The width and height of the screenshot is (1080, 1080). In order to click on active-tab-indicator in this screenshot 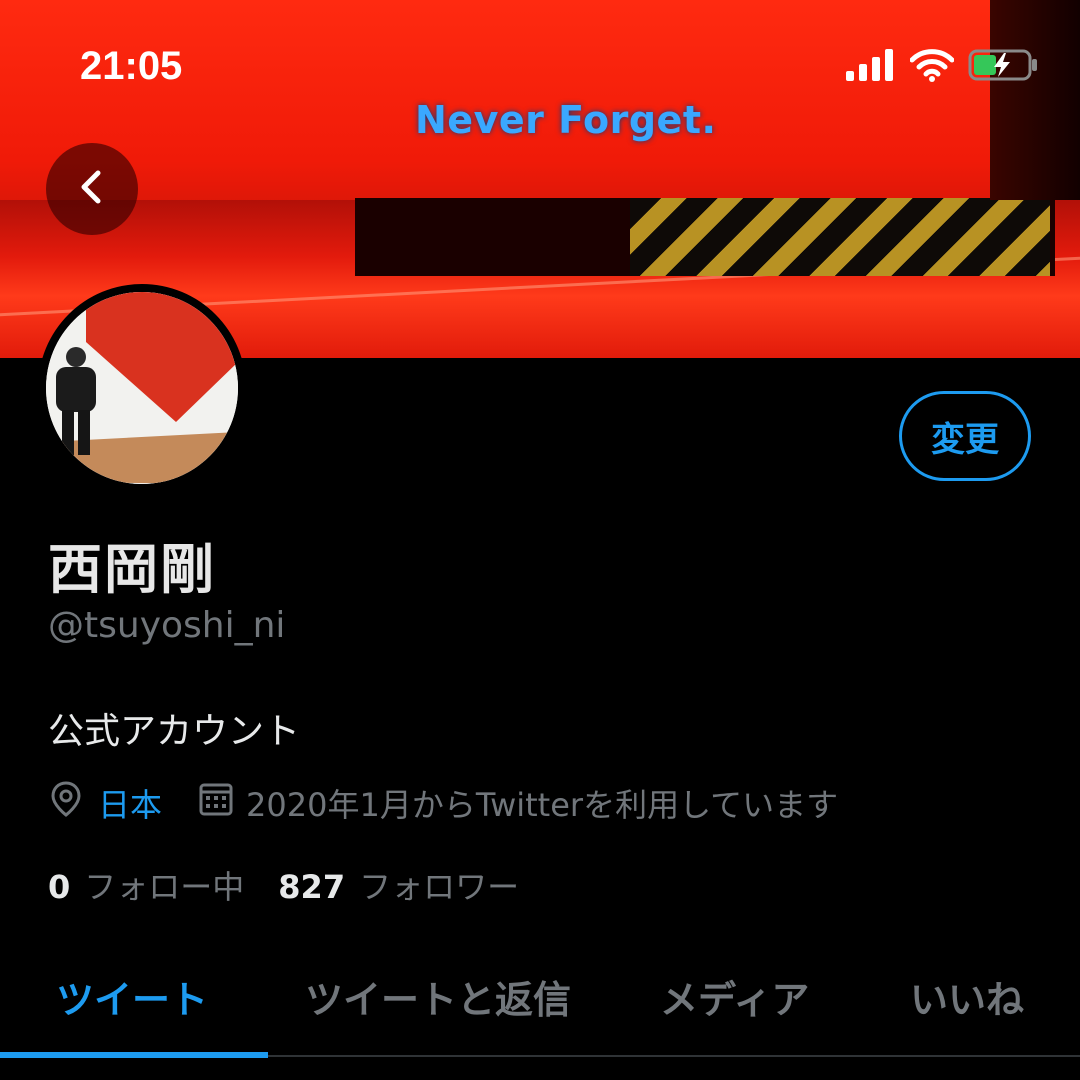, I will do `click(134, 1055)`.